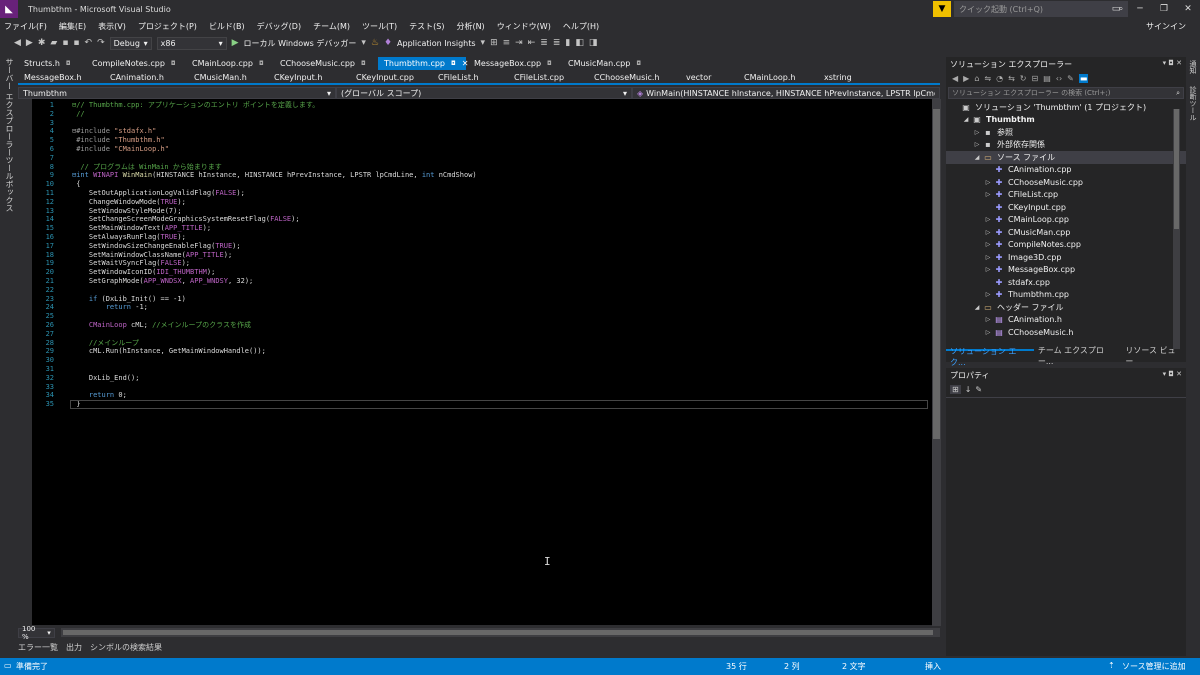 This screenshot has width=1200, height=675. I want to click on tree-item: ▷ ✚ CompileNotes.cpp, so click(1066, 245).